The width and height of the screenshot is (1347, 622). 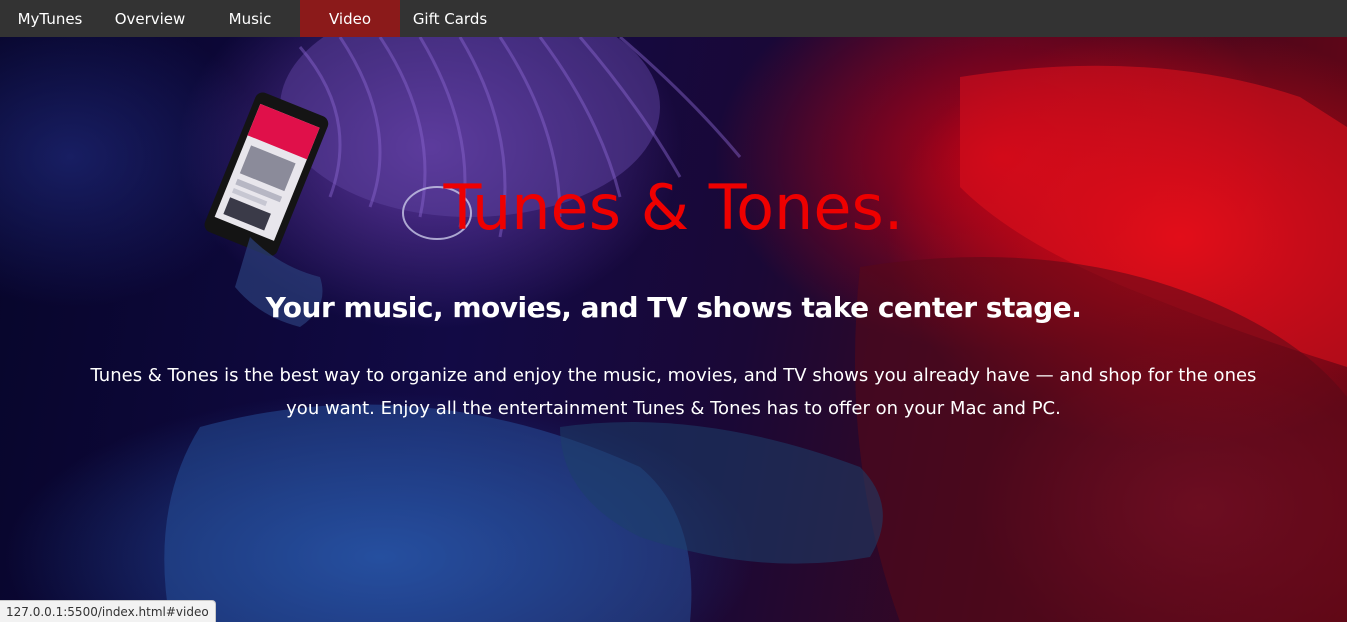 What do you see at coordinates (350, 18) in the screenshot?
I see `nav-item-video: Video` at bounding box center [350, 18].